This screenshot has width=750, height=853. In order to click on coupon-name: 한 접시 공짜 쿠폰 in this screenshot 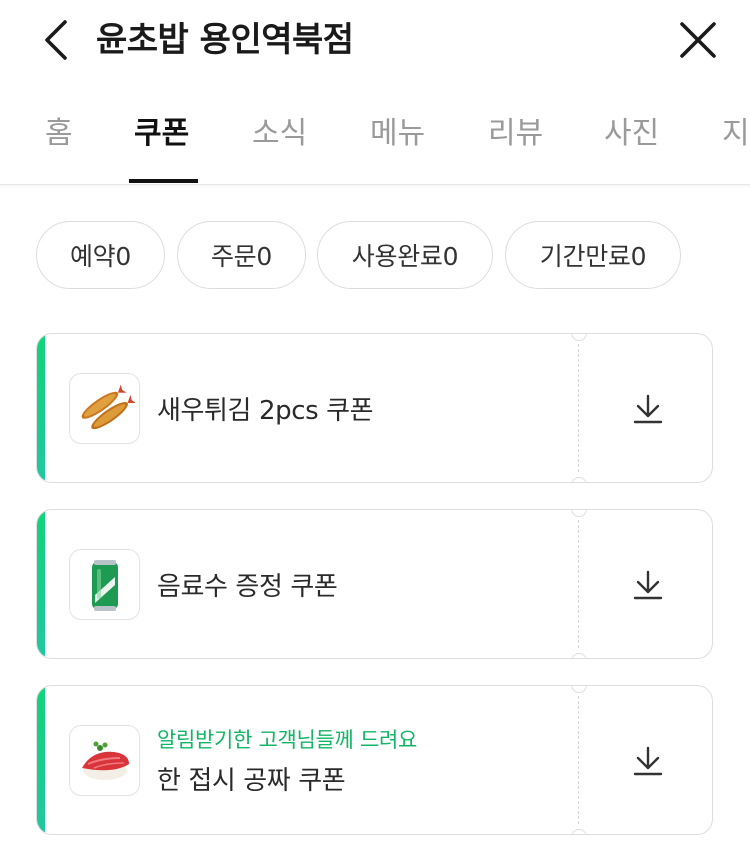, I will do `click(251, 781)`.